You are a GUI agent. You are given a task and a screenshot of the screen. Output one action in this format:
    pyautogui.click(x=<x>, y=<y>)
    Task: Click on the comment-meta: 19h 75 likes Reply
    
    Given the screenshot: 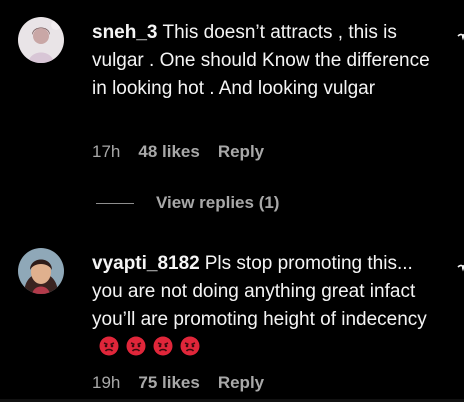 What is the action you would take?
    pyautogui.click(x=178, y=383)
    